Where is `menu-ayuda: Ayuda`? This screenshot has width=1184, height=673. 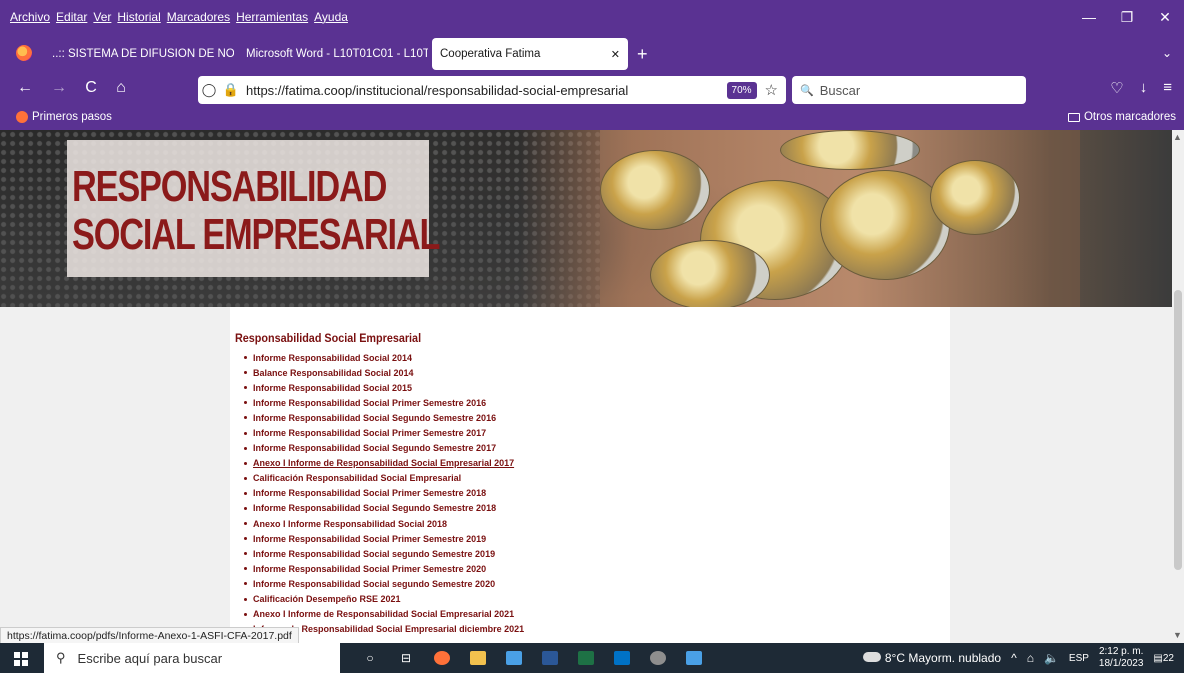
menu-ayuda: Ayuda is located at coordinates (331, 17).